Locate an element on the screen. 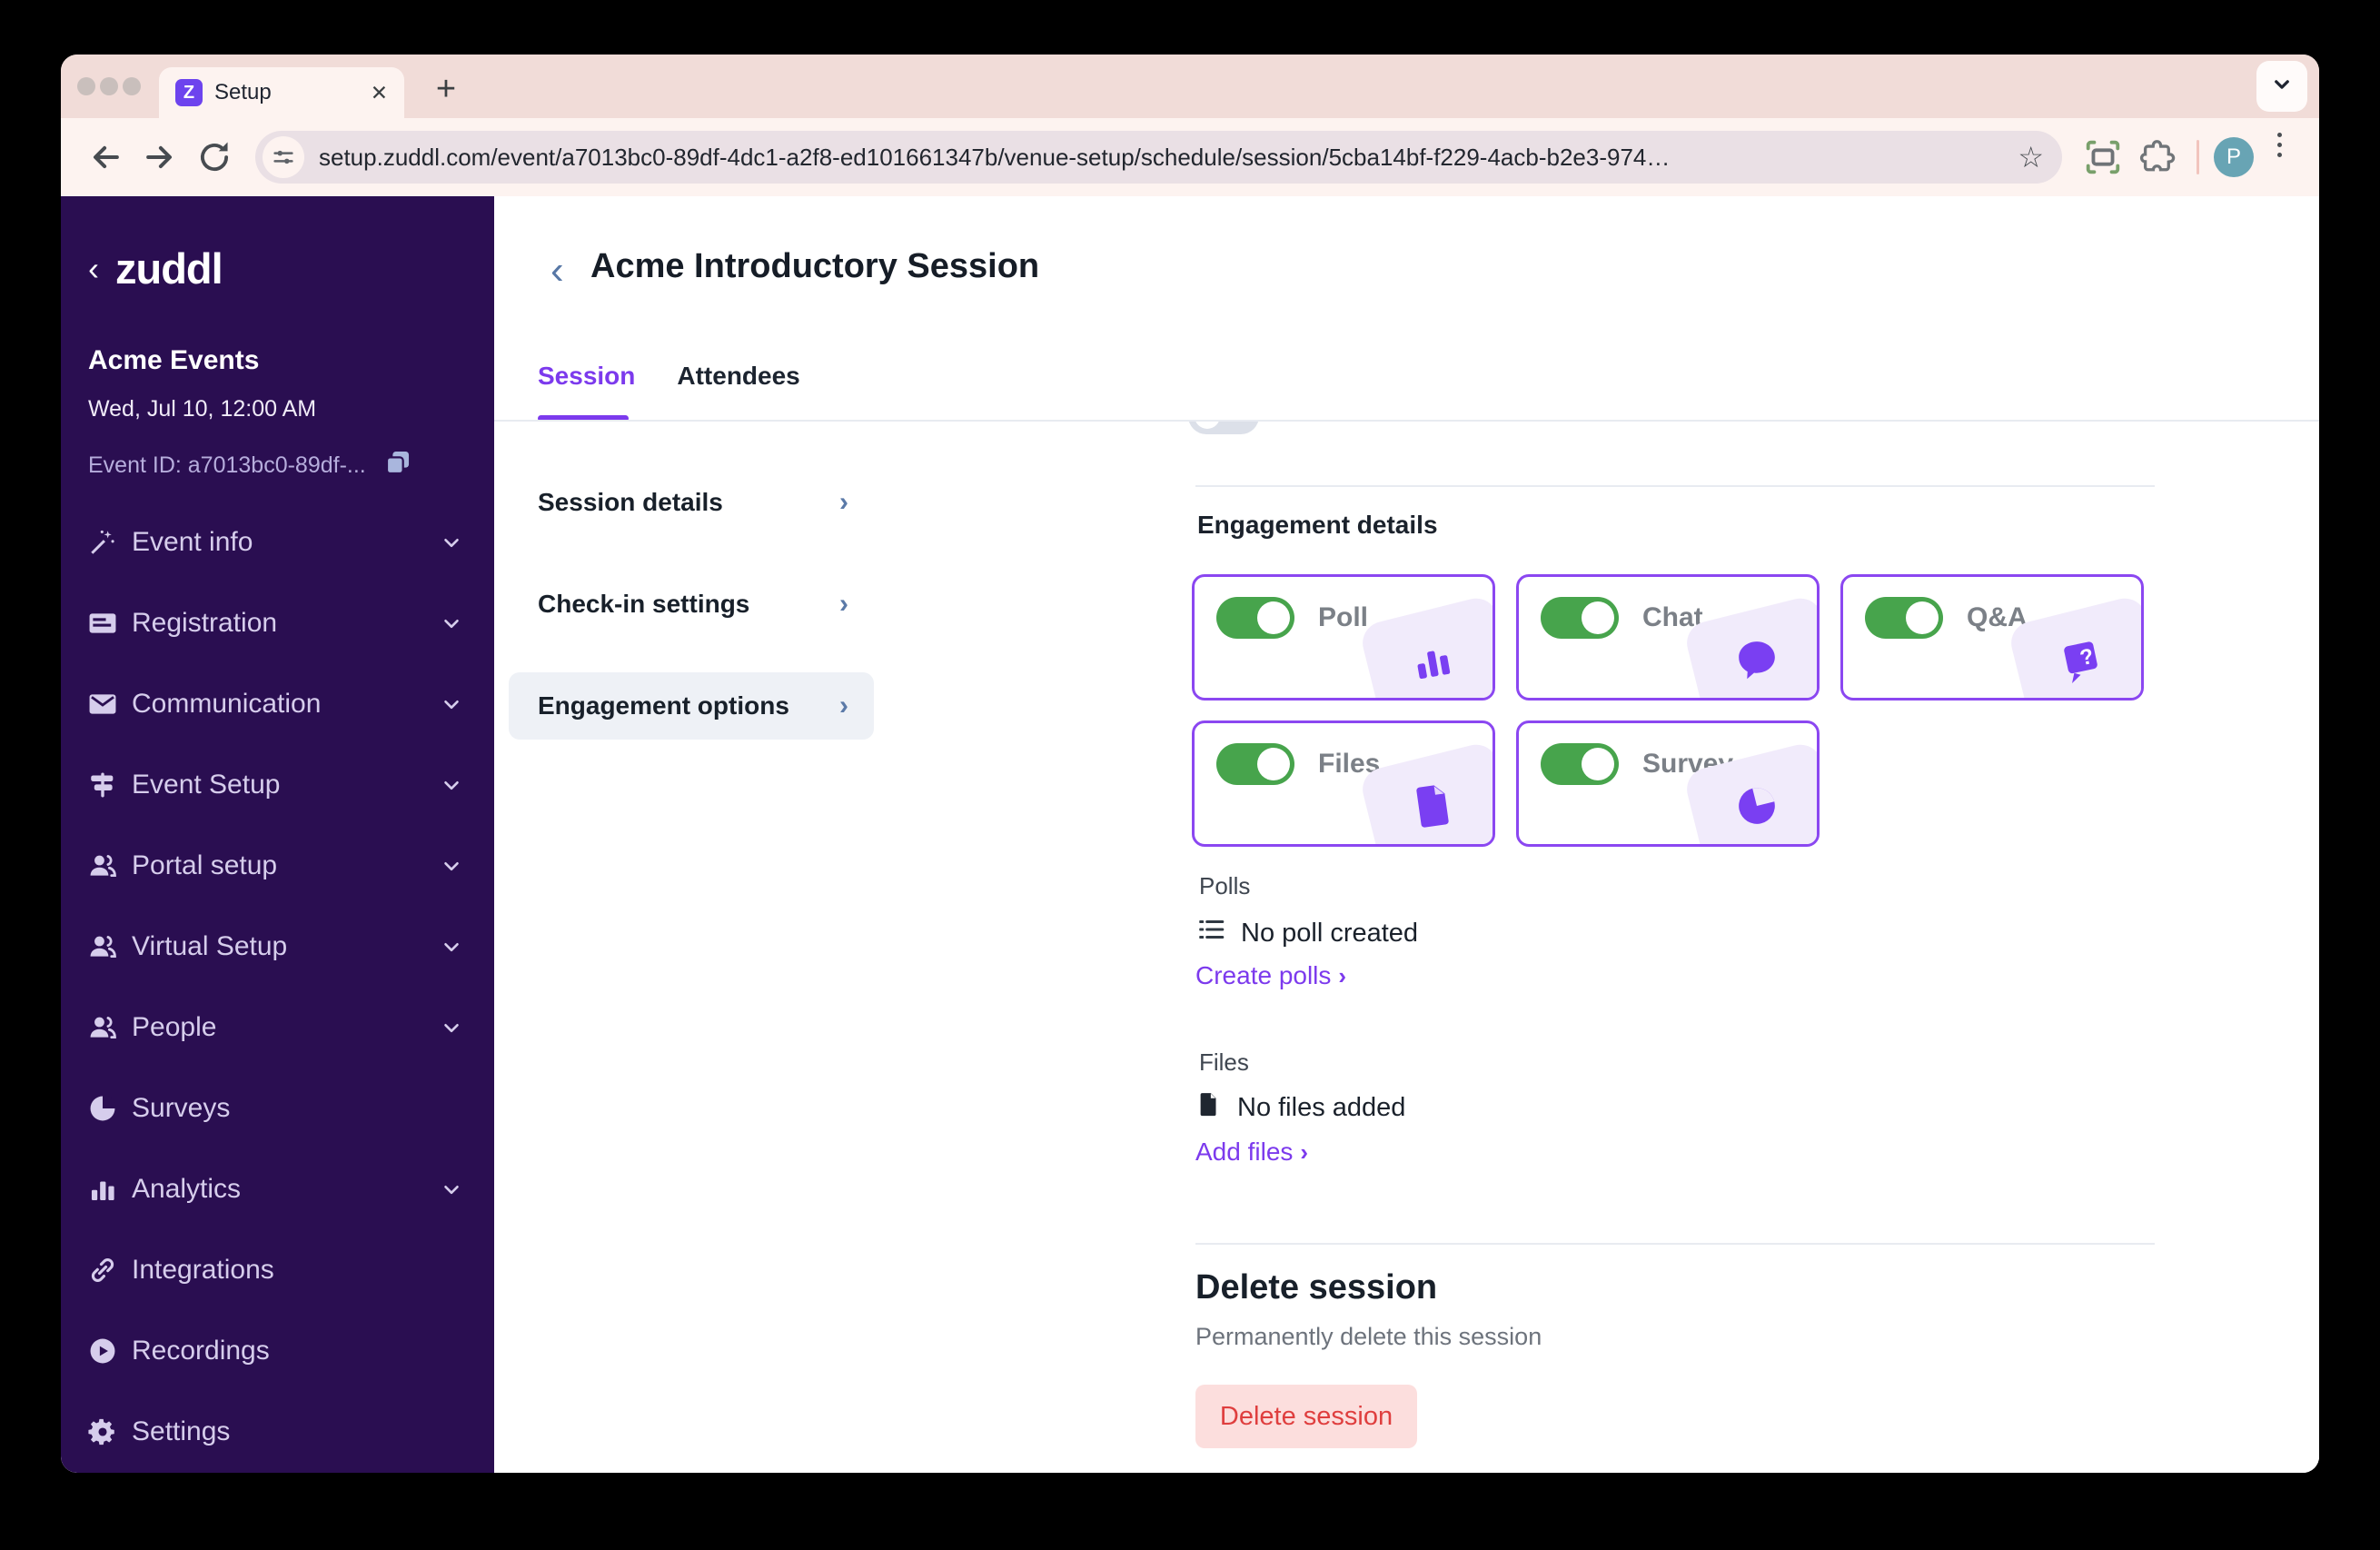  zuddl-logo: ‹ zuddl is located at coordinates (155, 268).